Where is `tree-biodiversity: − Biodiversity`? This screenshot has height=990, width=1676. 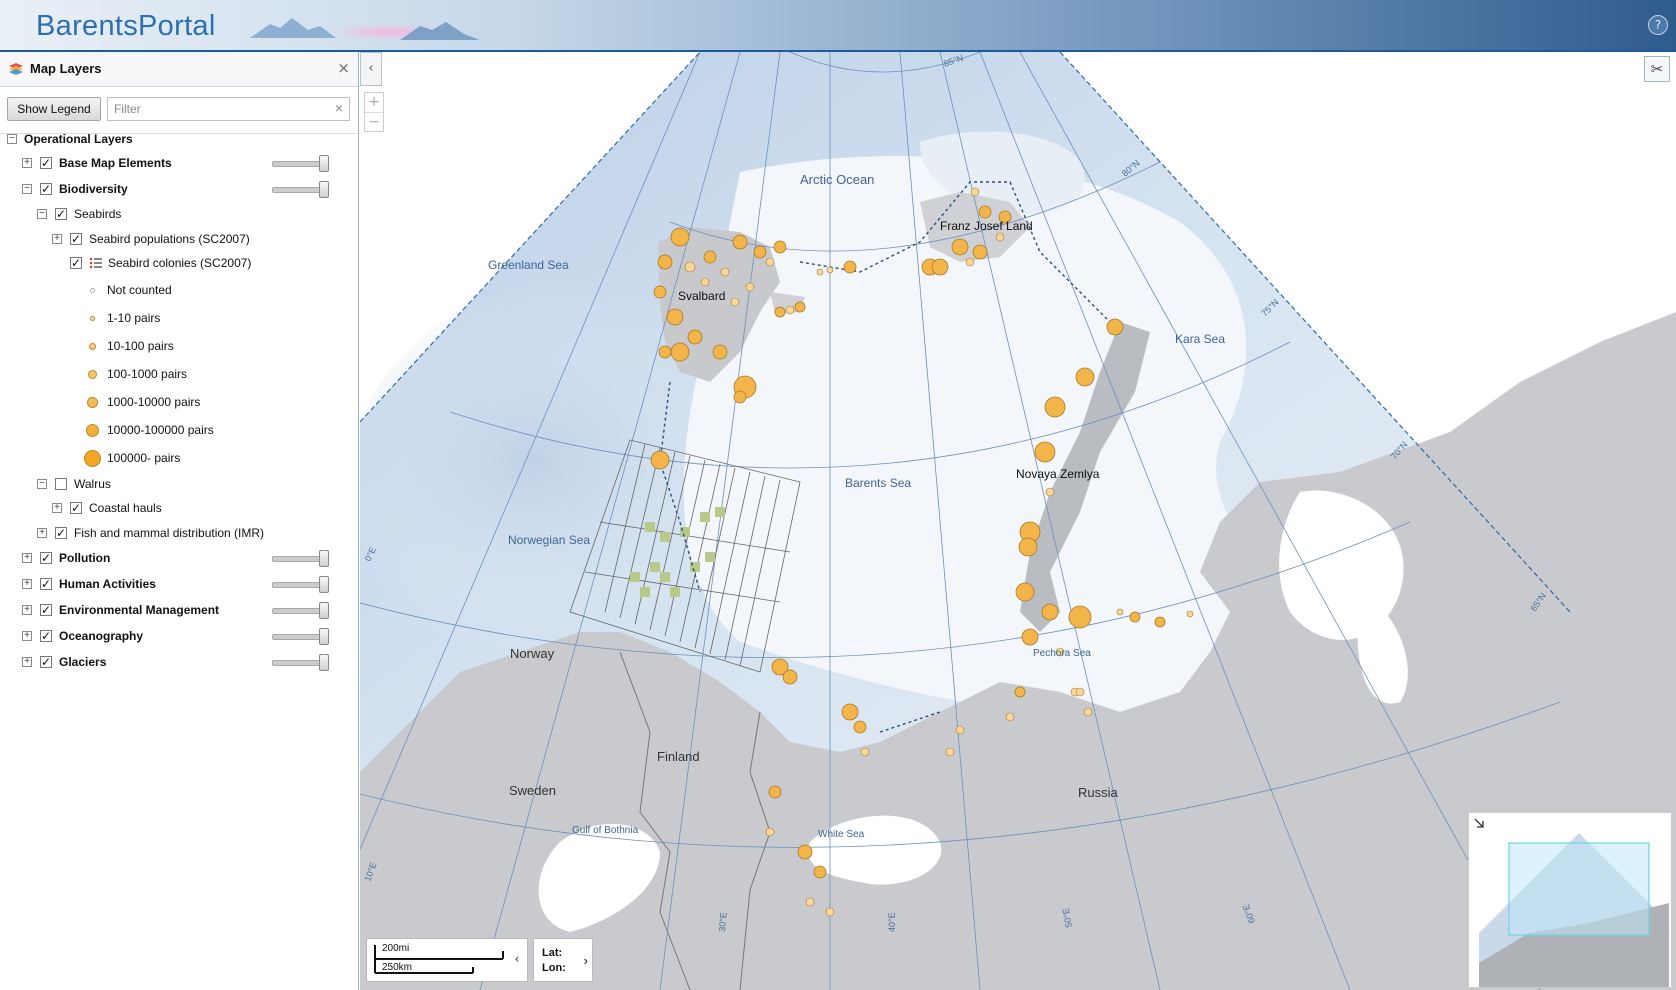
tree-biodiversity: − Biodiversity is located at coordinates (179, 189).